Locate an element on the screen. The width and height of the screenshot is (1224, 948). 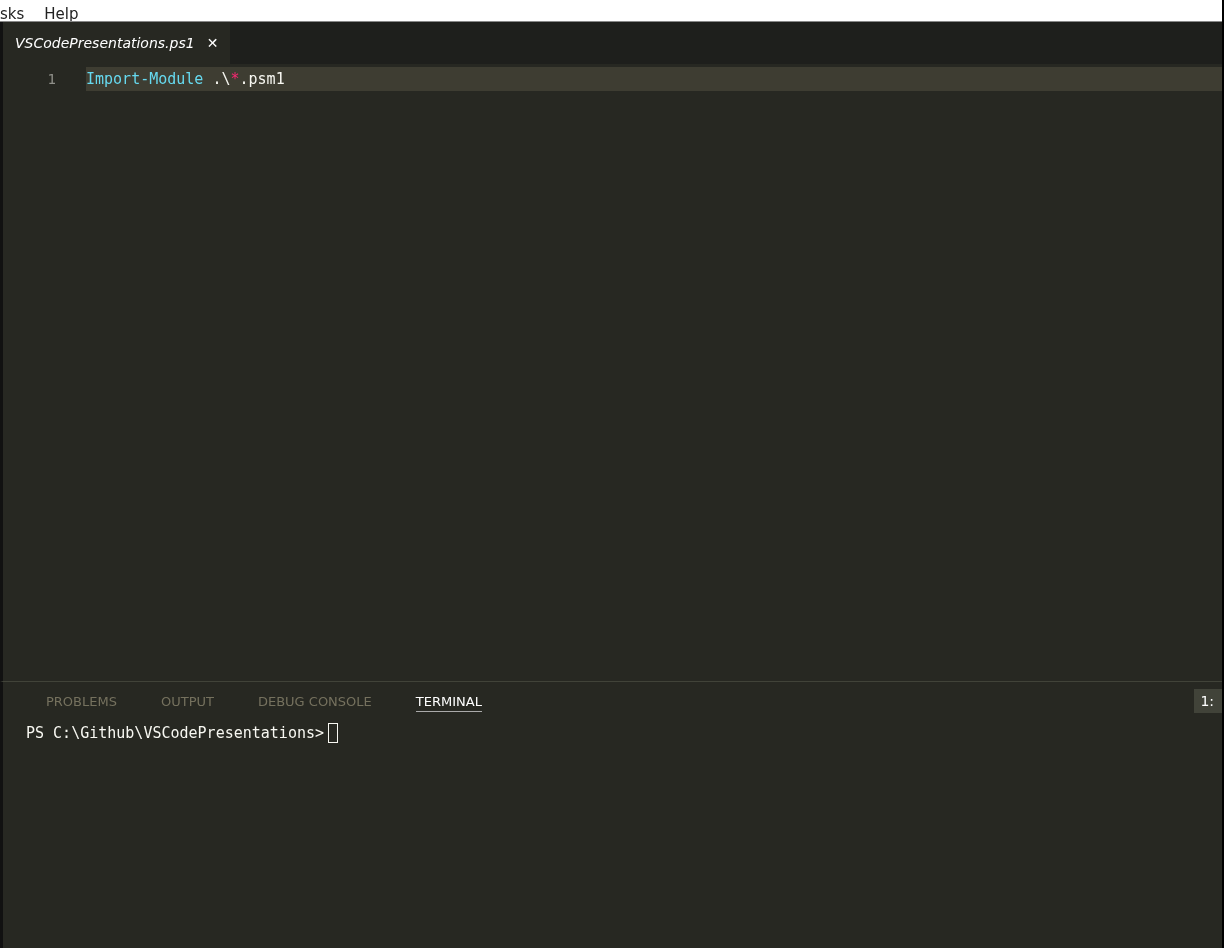
terminal-select: 1: is located at coordinates (1208, 701).